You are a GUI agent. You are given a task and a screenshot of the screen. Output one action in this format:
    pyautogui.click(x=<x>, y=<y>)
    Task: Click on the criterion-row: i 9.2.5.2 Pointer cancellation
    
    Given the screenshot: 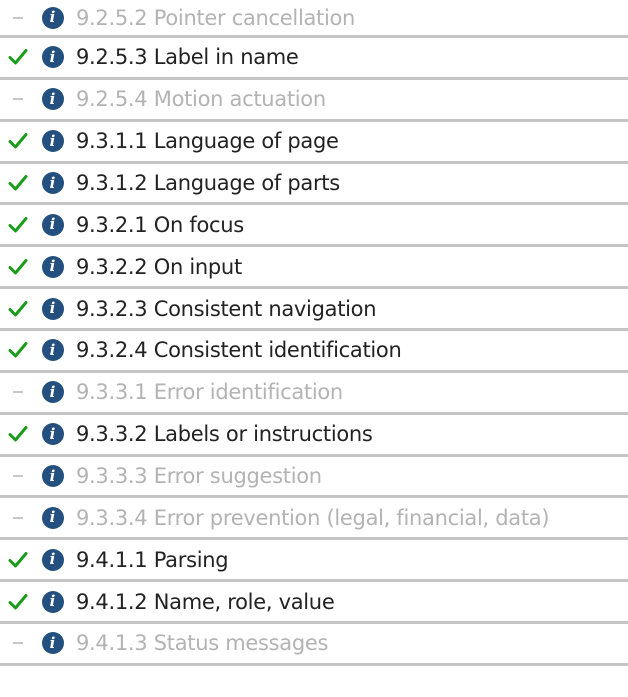 What is the action you would take?
    pyautogui.click(x=314, y=19)
    